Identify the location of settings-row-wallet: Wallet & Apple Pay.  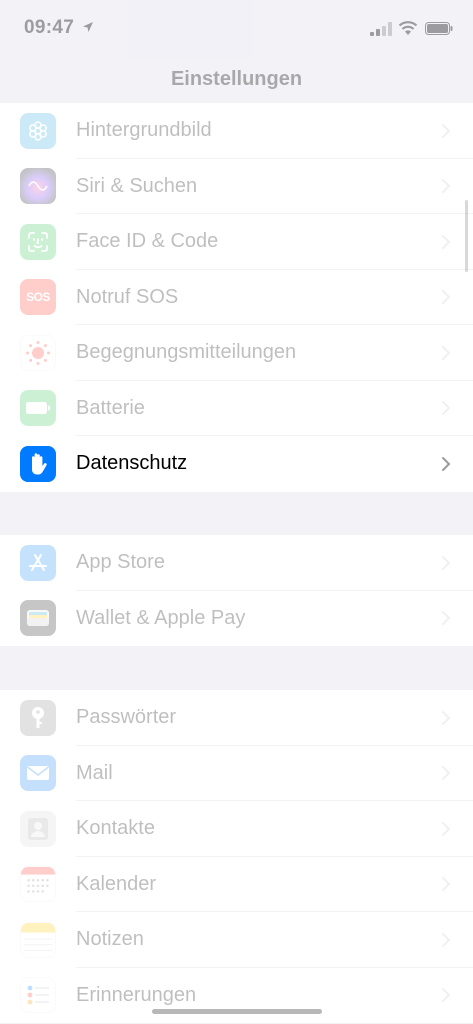
(236, 619).